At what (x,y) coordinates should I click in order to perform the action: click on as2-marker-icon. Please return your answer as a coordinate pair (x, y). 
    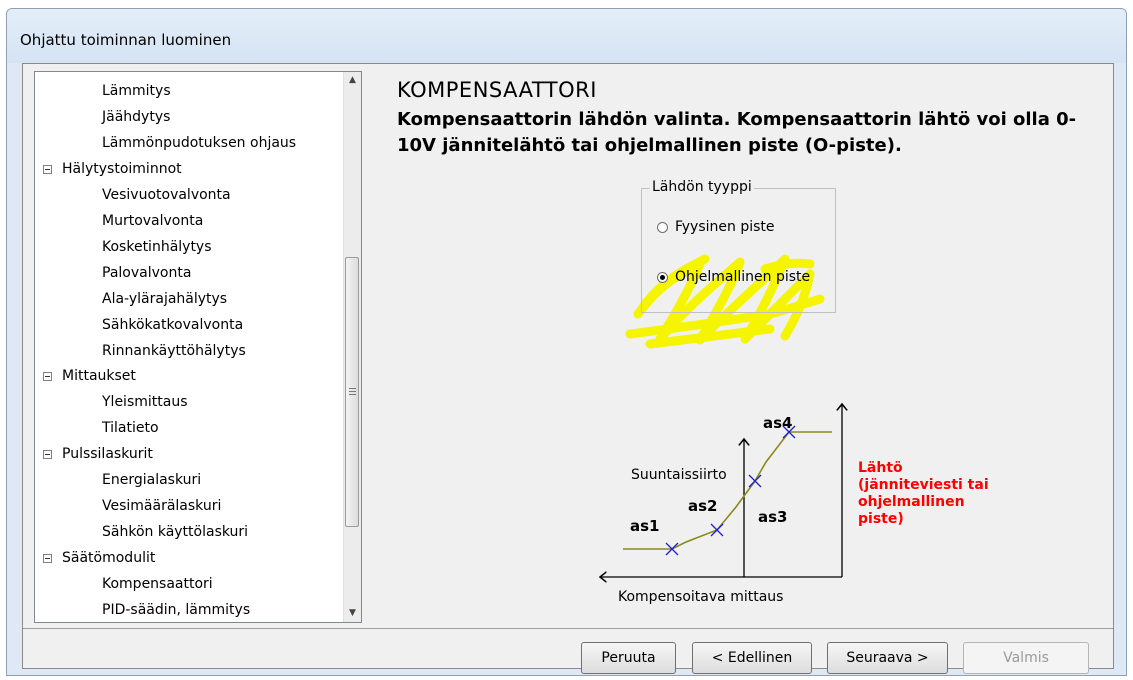
    Looking at the image, I should click on (717, 530).